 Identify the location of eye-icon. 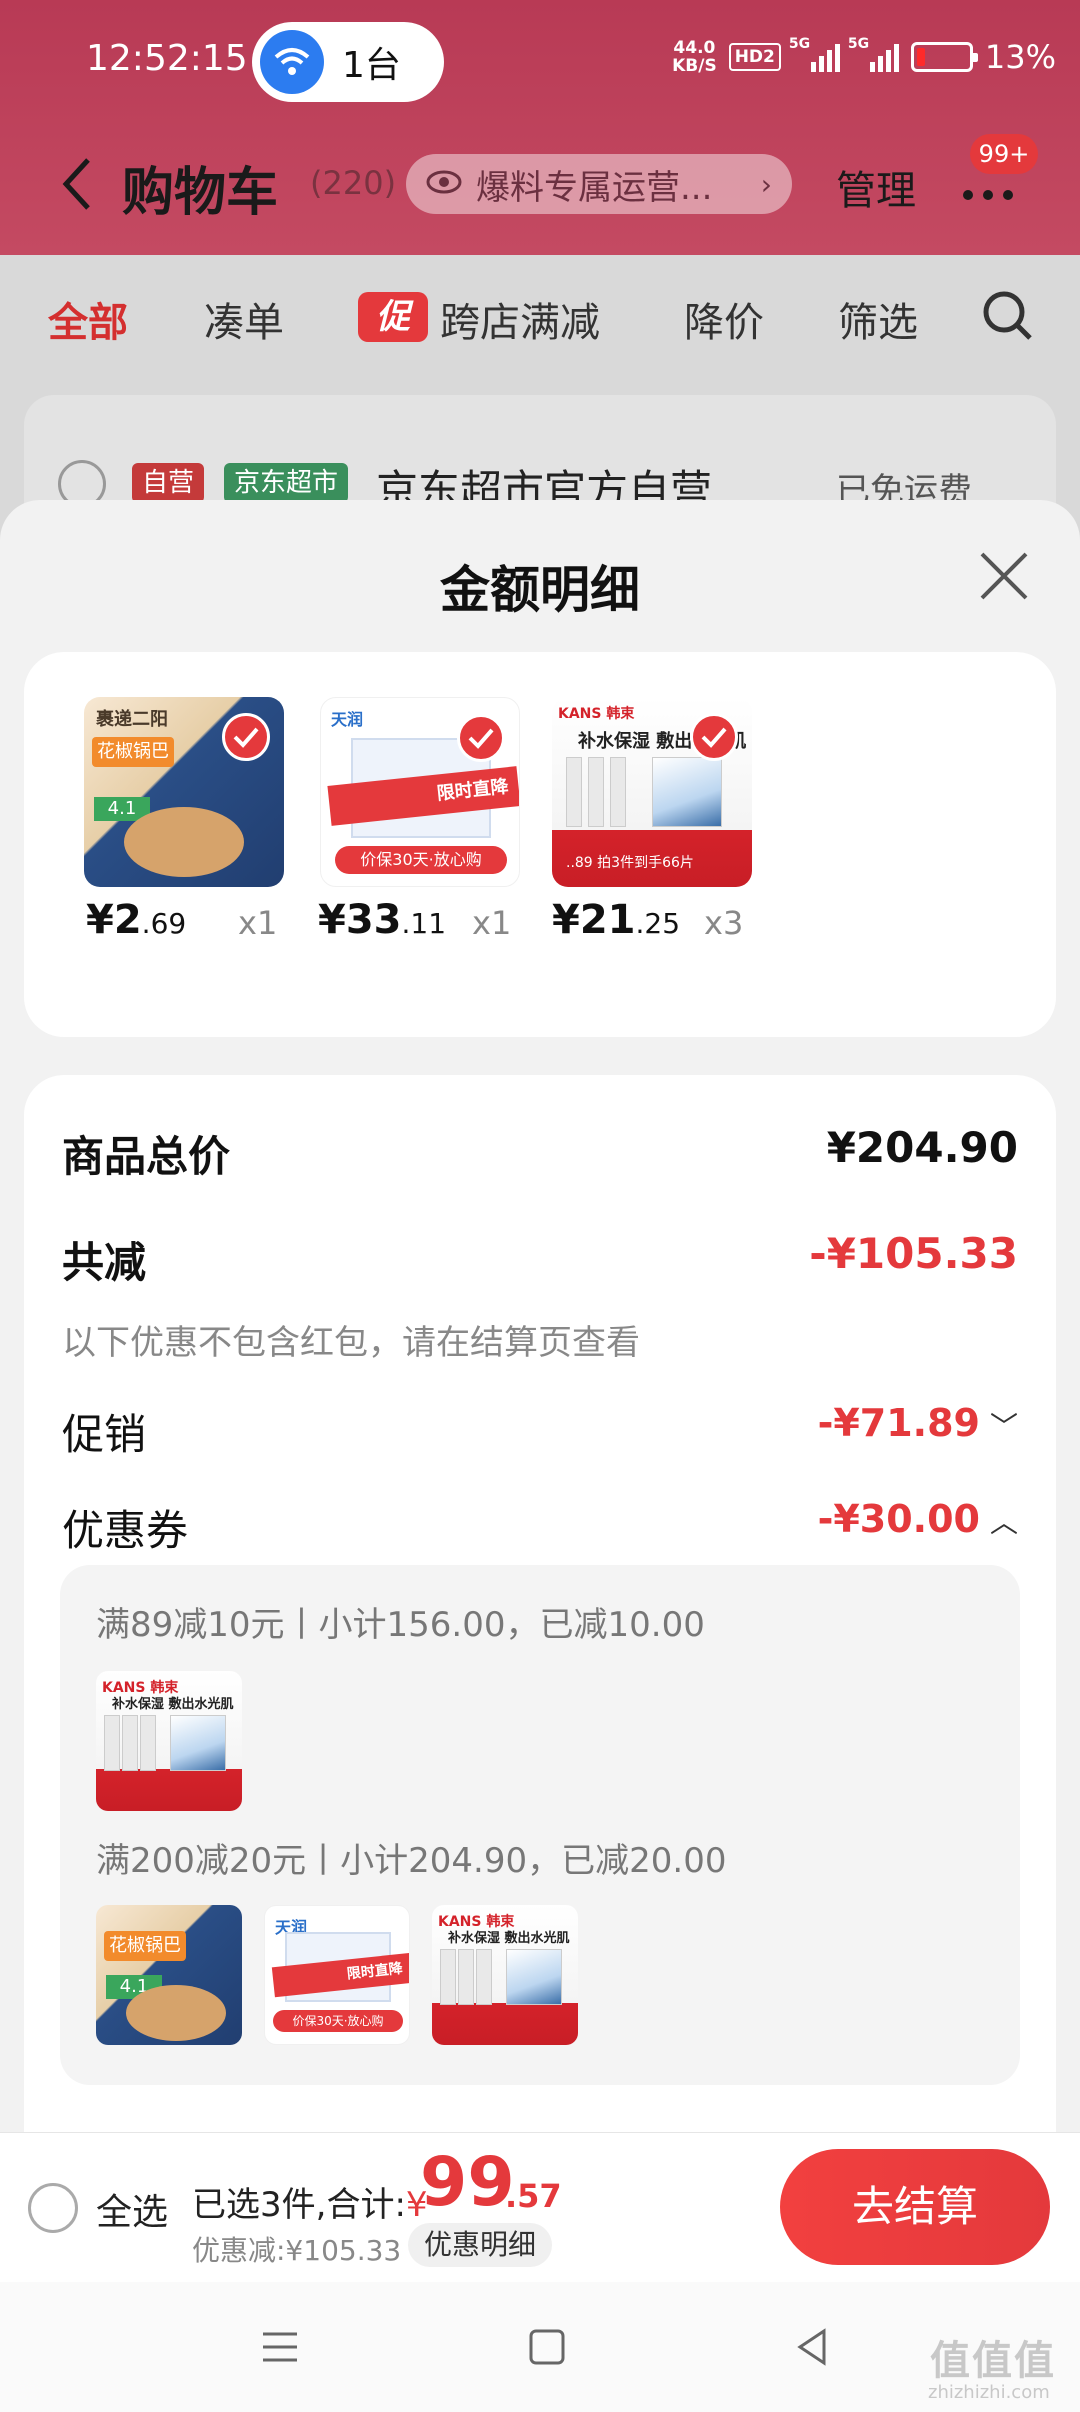
(444, 184).